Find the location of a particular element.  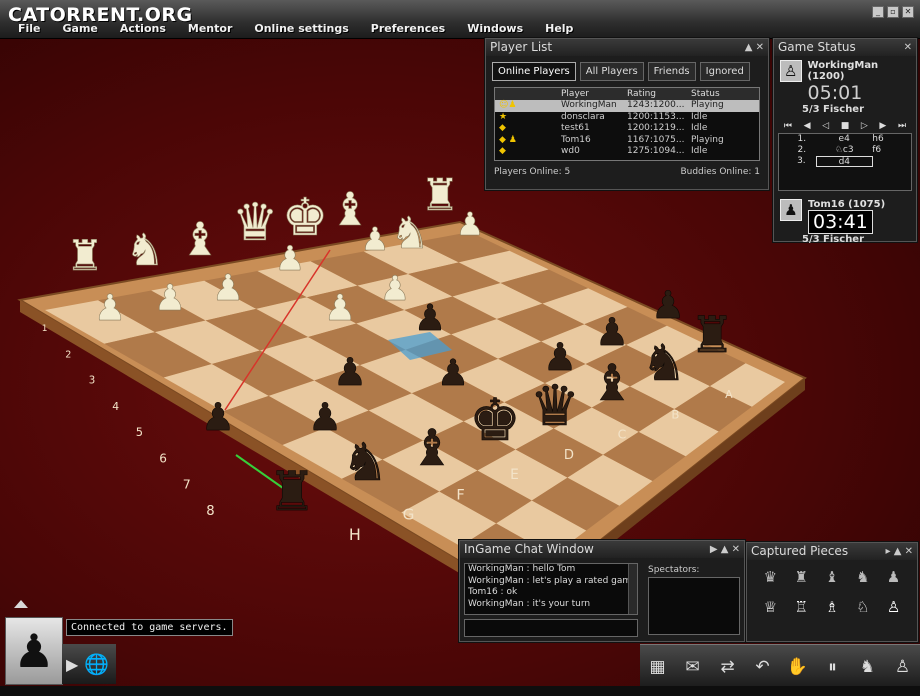

offer-draw-icon: ✉ is located at coordinates (693, 667).